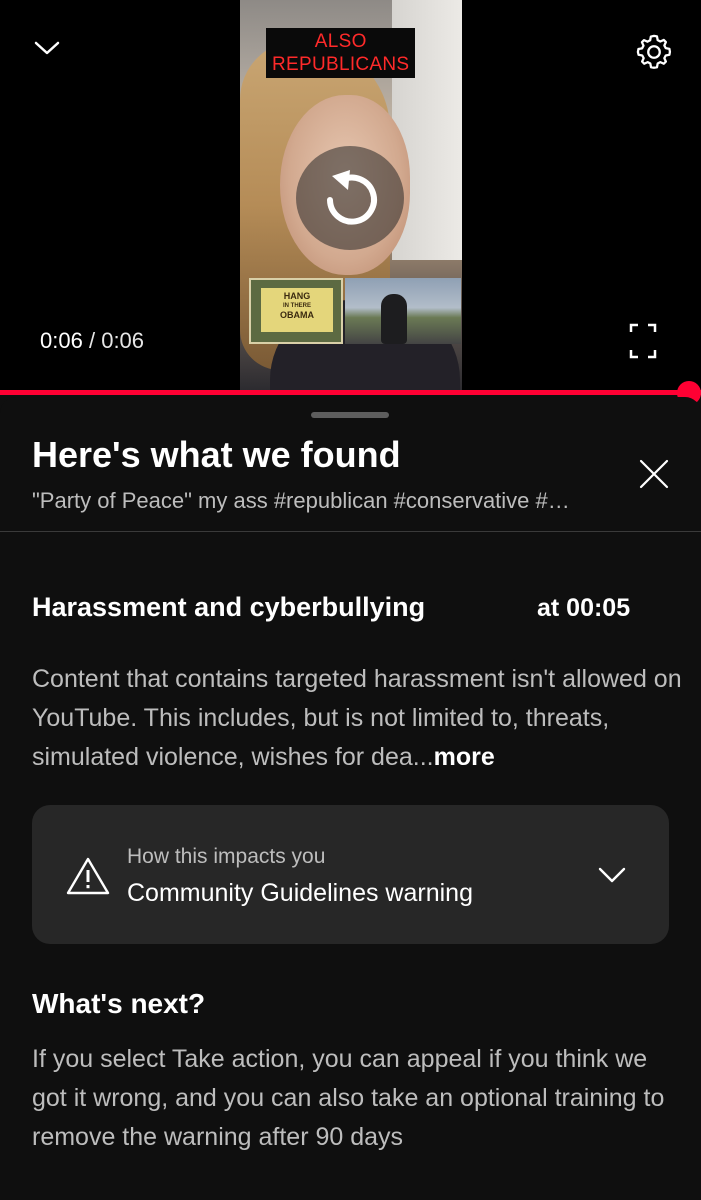 This screenshot has width=701, height=1200. Describe the element at coordinates (229, 607) in the screenshot. I see `policy-name: Harassment and cyberbullying` at that location.